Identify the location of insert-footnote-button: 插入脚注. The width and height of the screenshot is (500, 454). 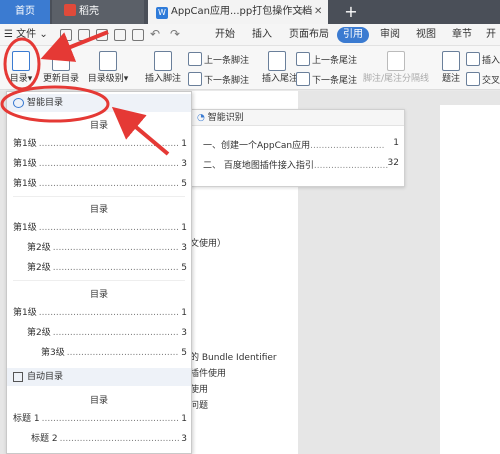
(163, 67).